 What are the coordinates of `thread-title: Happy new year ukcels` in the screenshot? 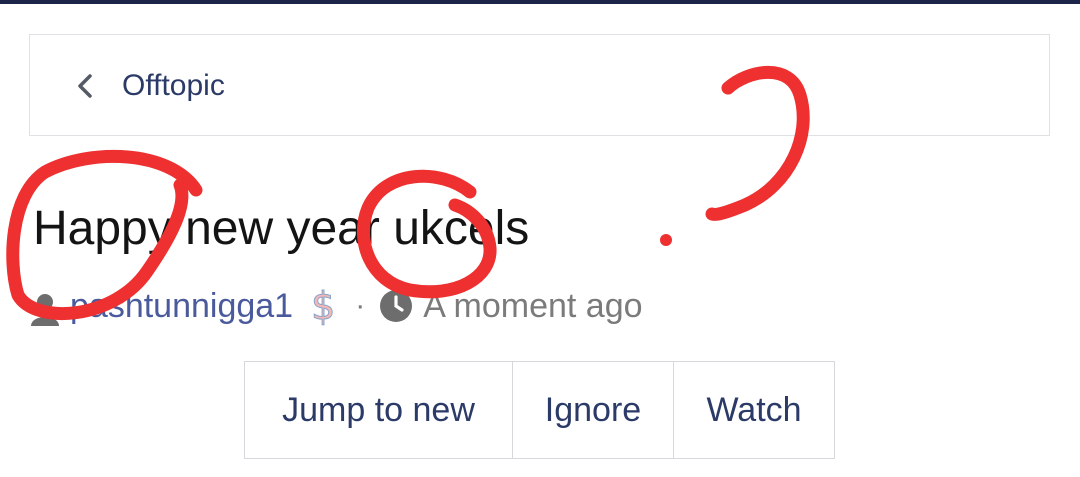 It's located at (281, 228).